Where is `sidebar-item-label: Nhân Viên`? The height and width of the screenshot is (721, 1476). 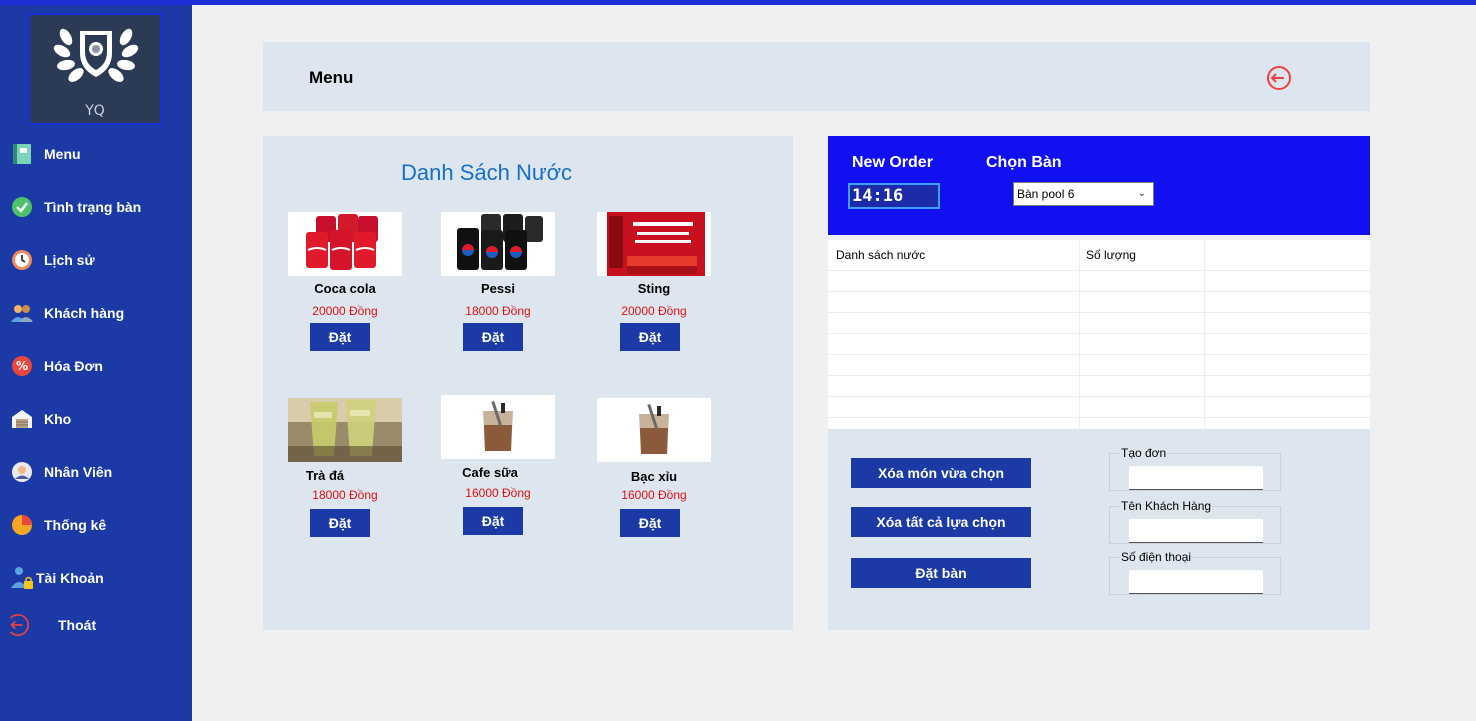 sidebar-item-label: Nhân Viên is located at coordinates (78, 472).